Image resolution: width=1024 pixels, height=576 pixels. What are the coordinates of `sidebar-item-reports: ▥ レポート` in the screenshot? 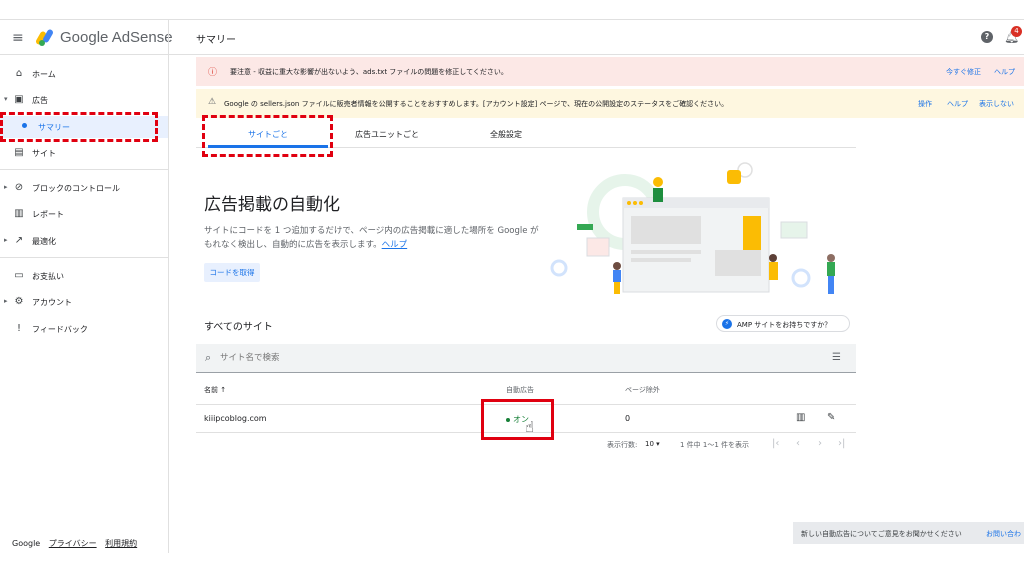 It's located at (84, 214).